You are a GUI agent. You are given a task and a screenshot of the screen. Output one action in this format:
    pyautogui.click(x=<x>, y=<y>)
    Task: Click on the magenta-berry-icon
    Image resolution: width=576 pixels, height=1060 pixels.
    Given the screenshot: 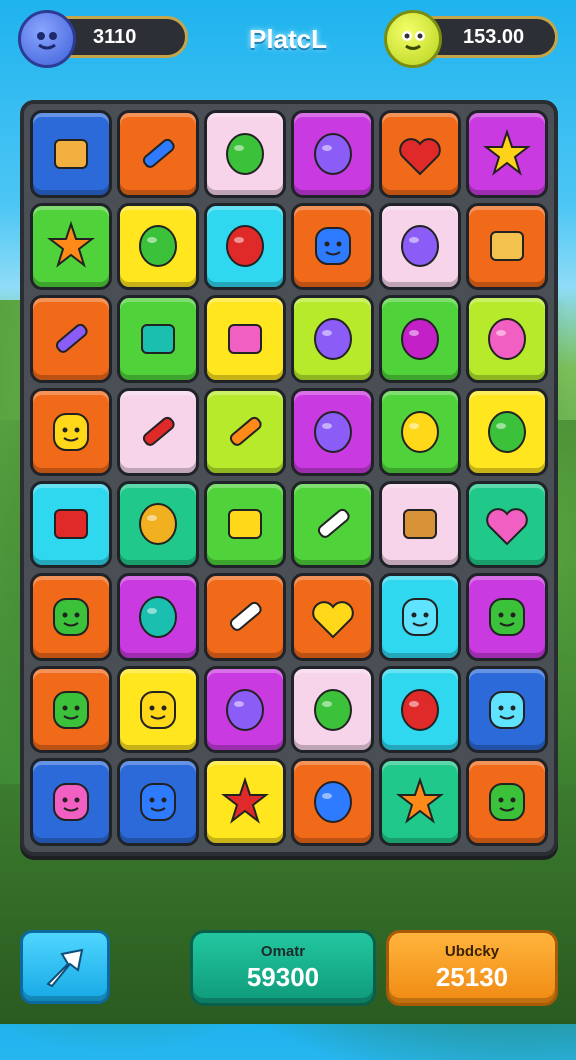 What is the action you would take?
    pyautogui.click(x=419, y=339)
    